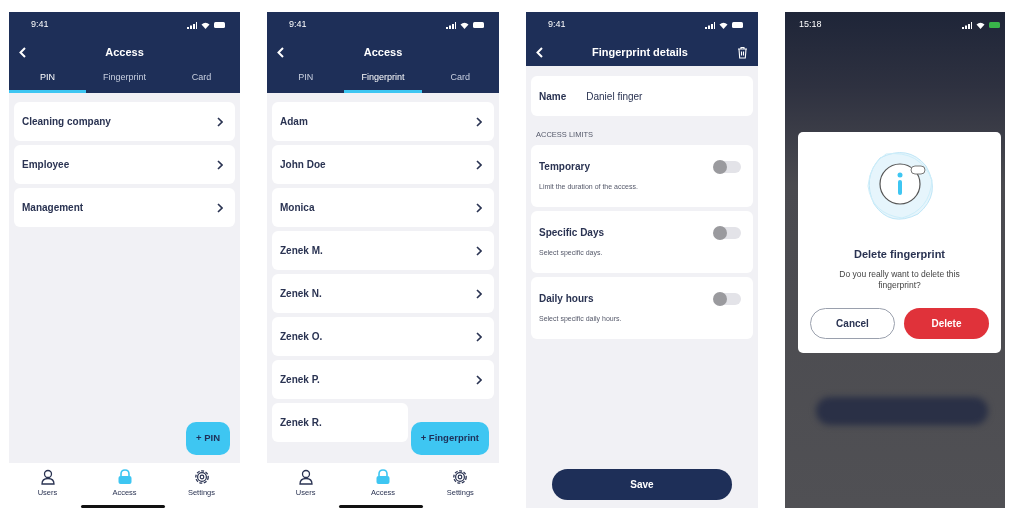  What do you see at coordinates (383, 379) in the screenshot?
I see `list-item: Zenek P.` at bounding box center [383, 379].